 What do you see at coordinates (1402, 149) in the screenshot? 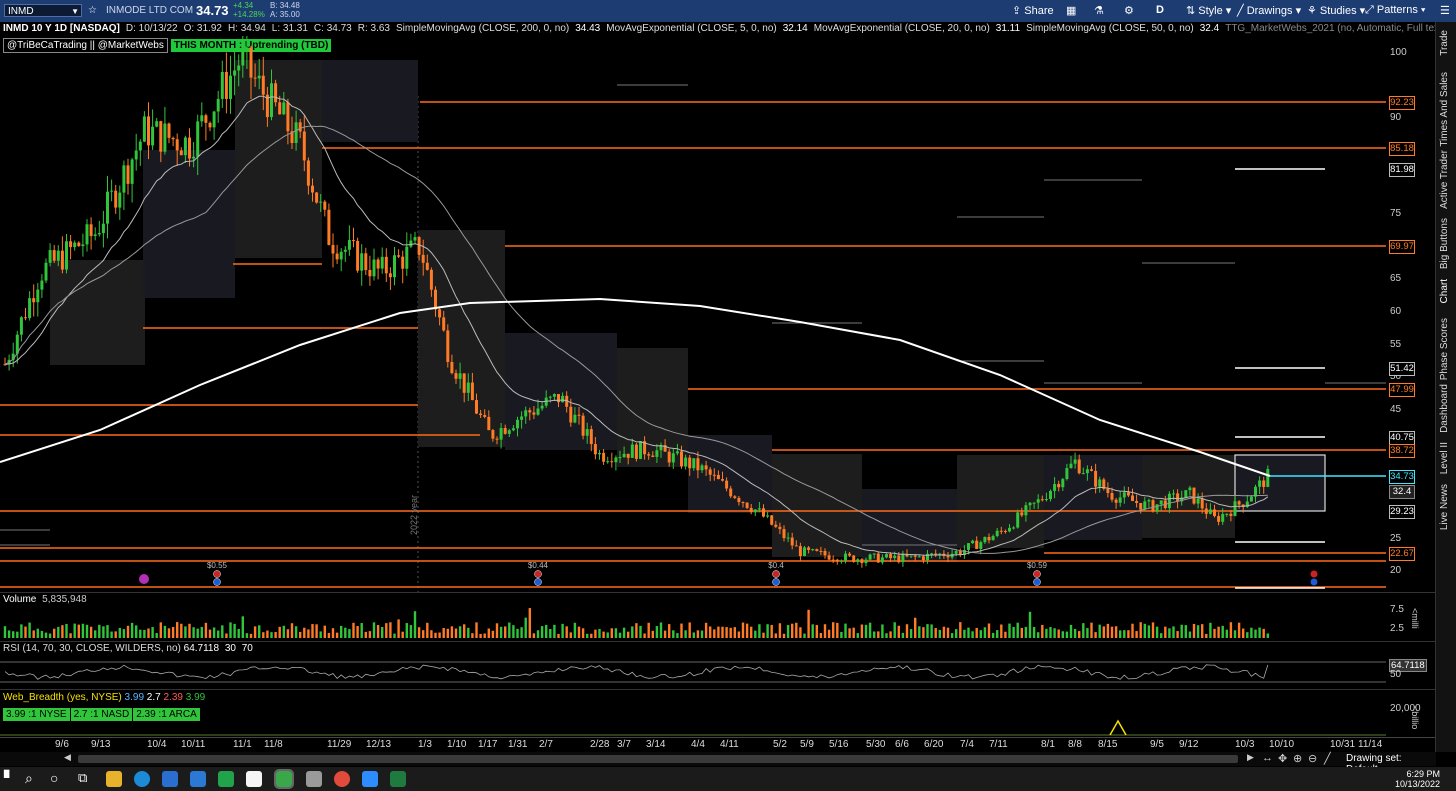
I see `level-tag: 85.18` at bounding box center [1402, 149].